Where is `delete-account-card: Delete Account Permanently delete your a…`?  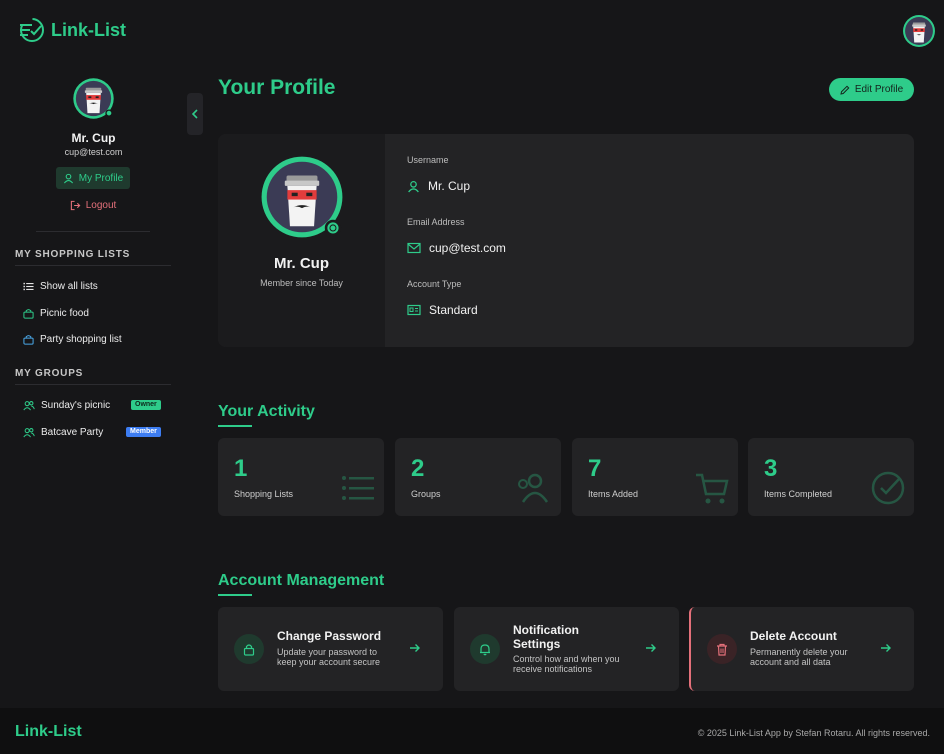 delete-account-card: Delete Account Permanently delete your a… is located at coordinates (801, 649).